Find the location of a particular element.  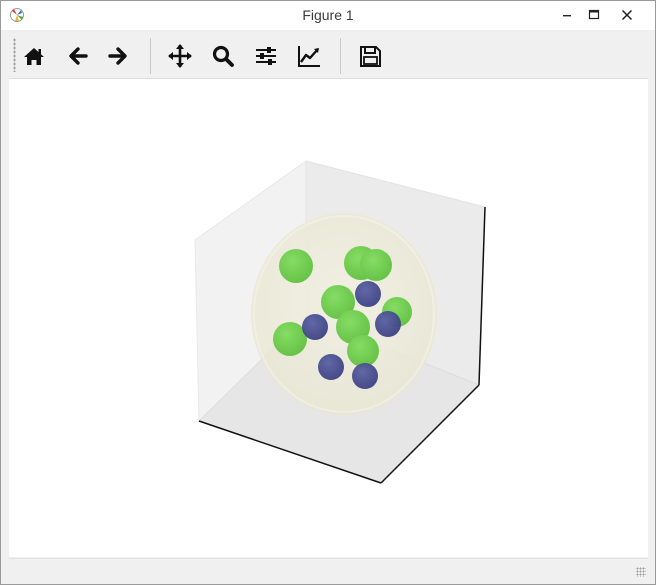

line-chart-icon is located at coordinates (309, 56).